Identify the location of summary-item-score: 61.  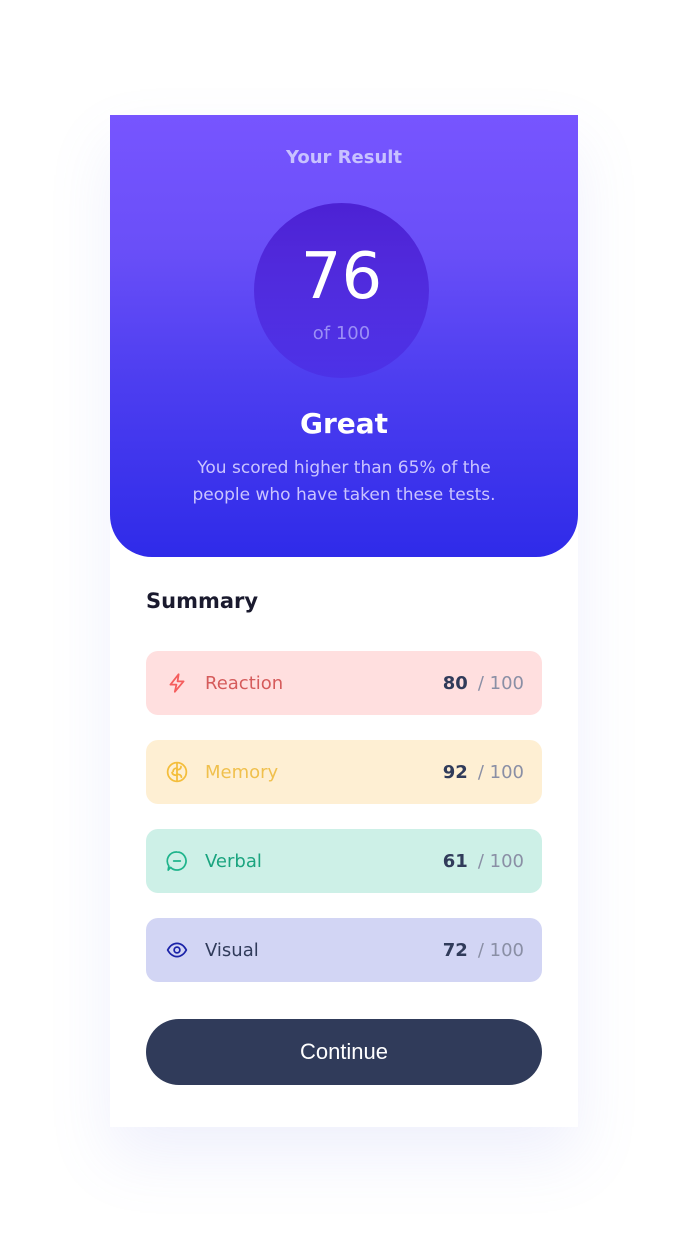
(455, 861).